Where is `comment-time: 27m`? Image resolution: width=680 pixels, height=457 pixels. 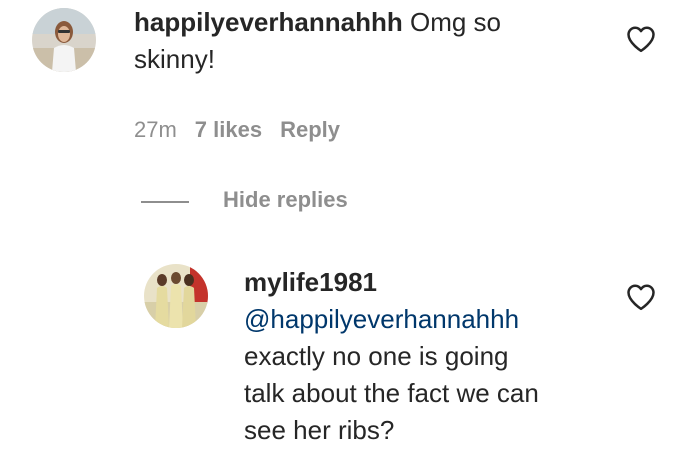
comment-time: 27m is located at coordinates (155, 129).